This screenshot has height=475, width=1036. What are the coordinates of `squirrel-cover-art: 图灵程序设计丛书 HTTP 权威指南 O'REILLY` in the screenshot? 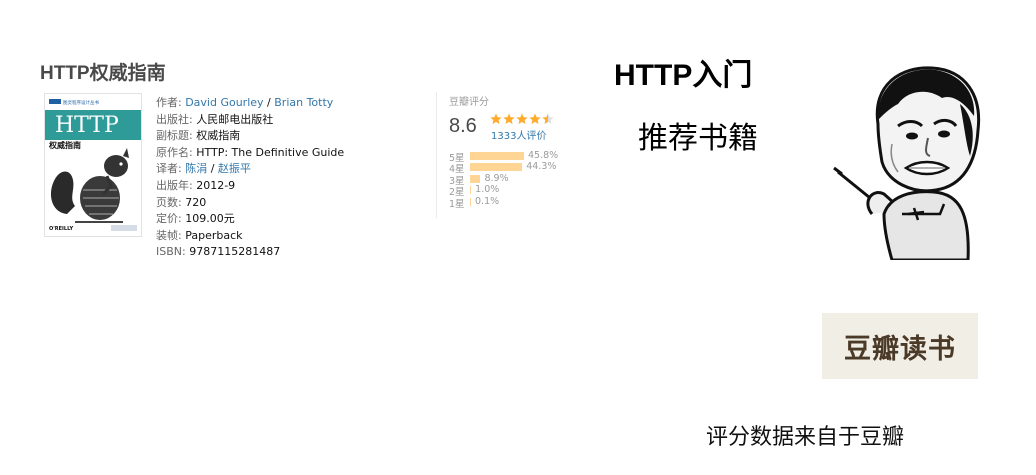 It's located at (93, 165).